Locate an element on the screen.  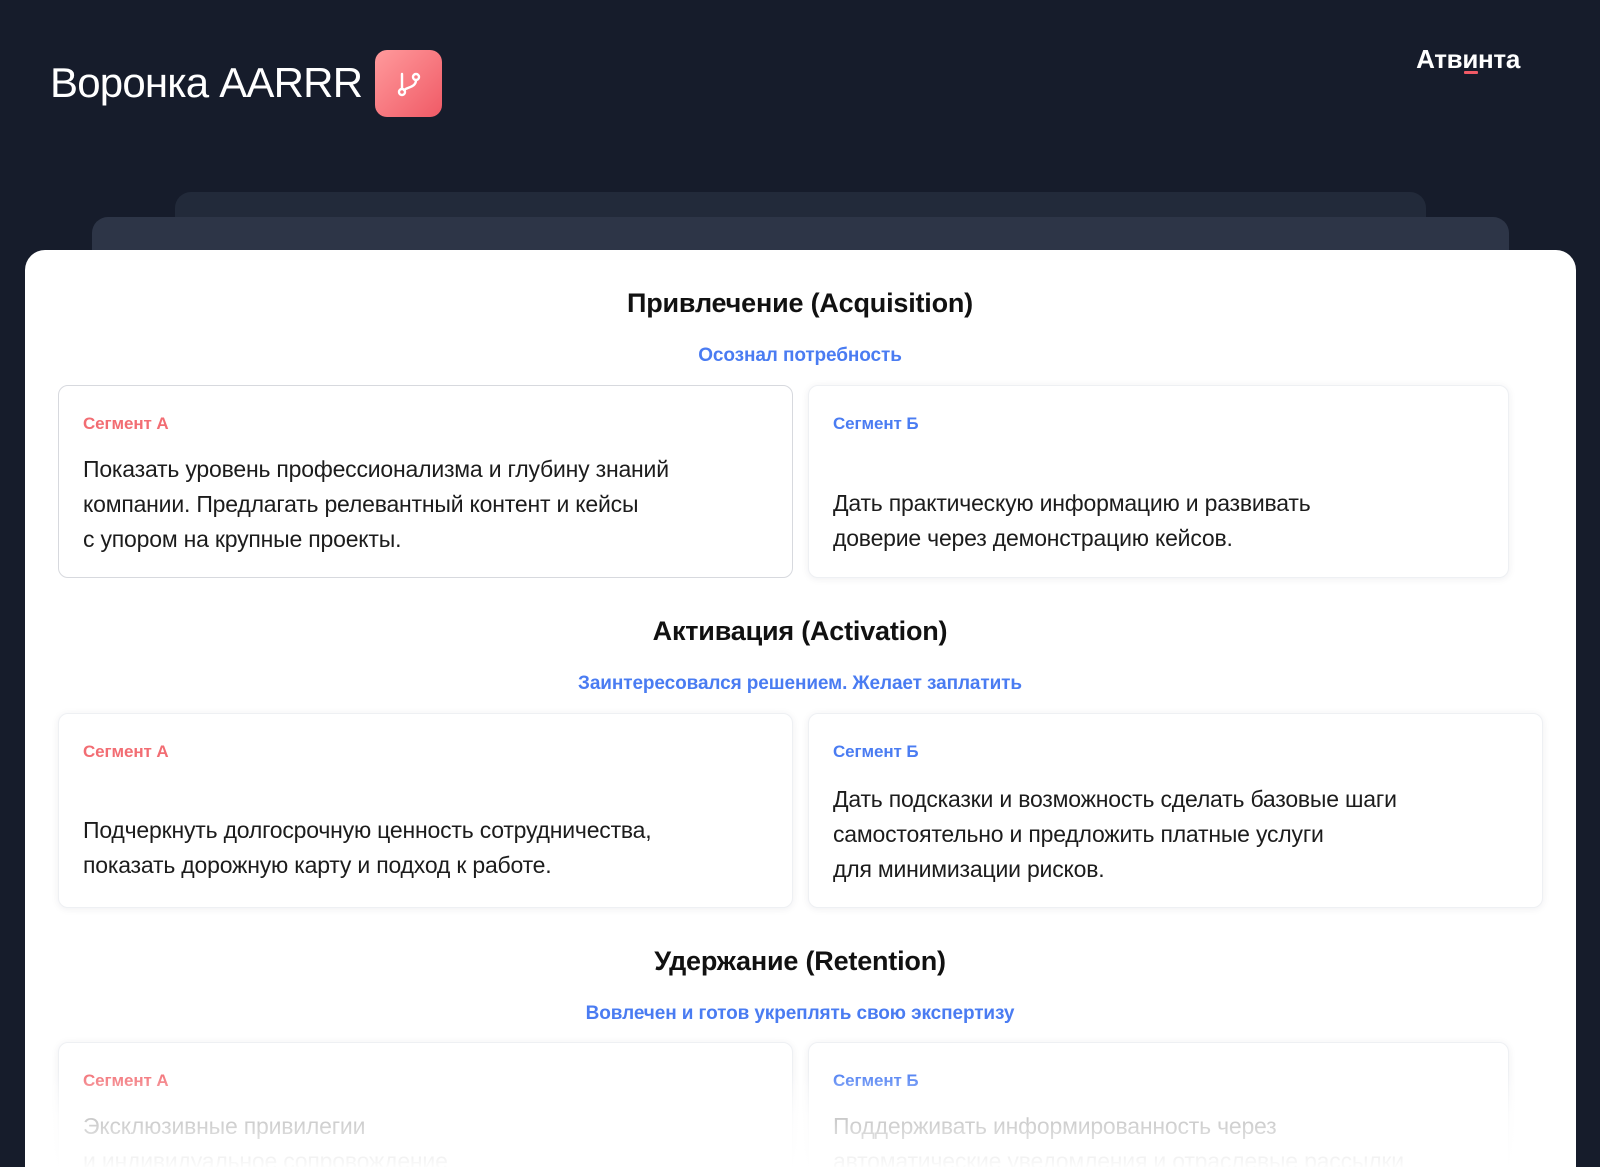
brand-name: Атвинта is located at coordinates (1468, 59).